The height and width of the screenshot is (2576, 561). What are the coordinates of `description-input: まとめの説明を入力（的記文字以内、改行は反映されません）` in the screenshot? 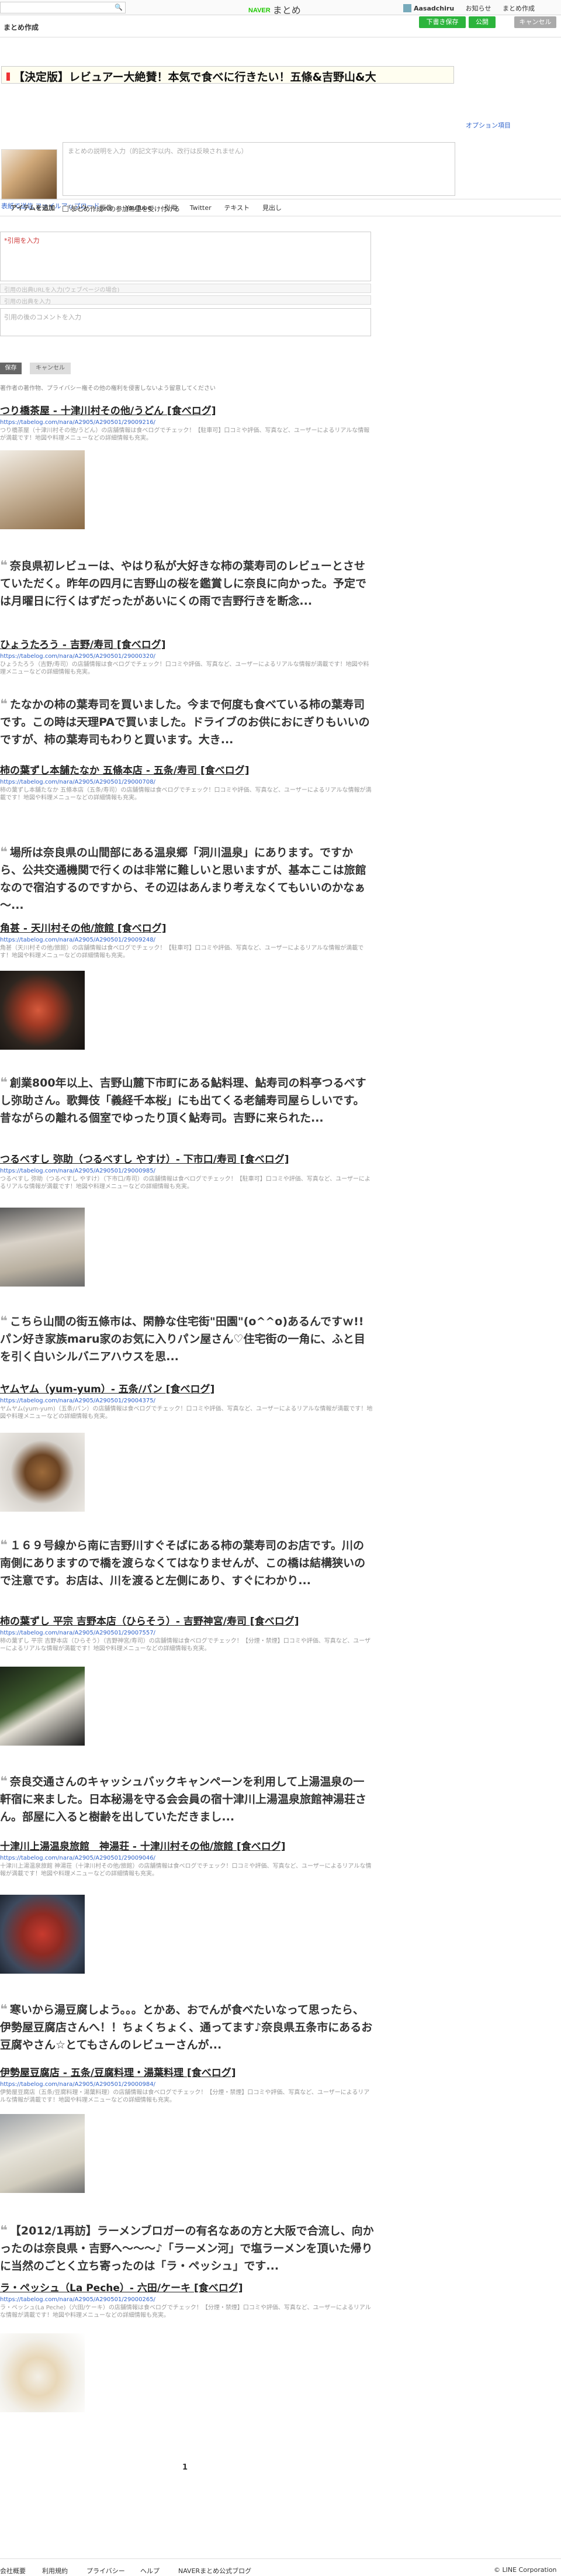 It's located at (259, 169).